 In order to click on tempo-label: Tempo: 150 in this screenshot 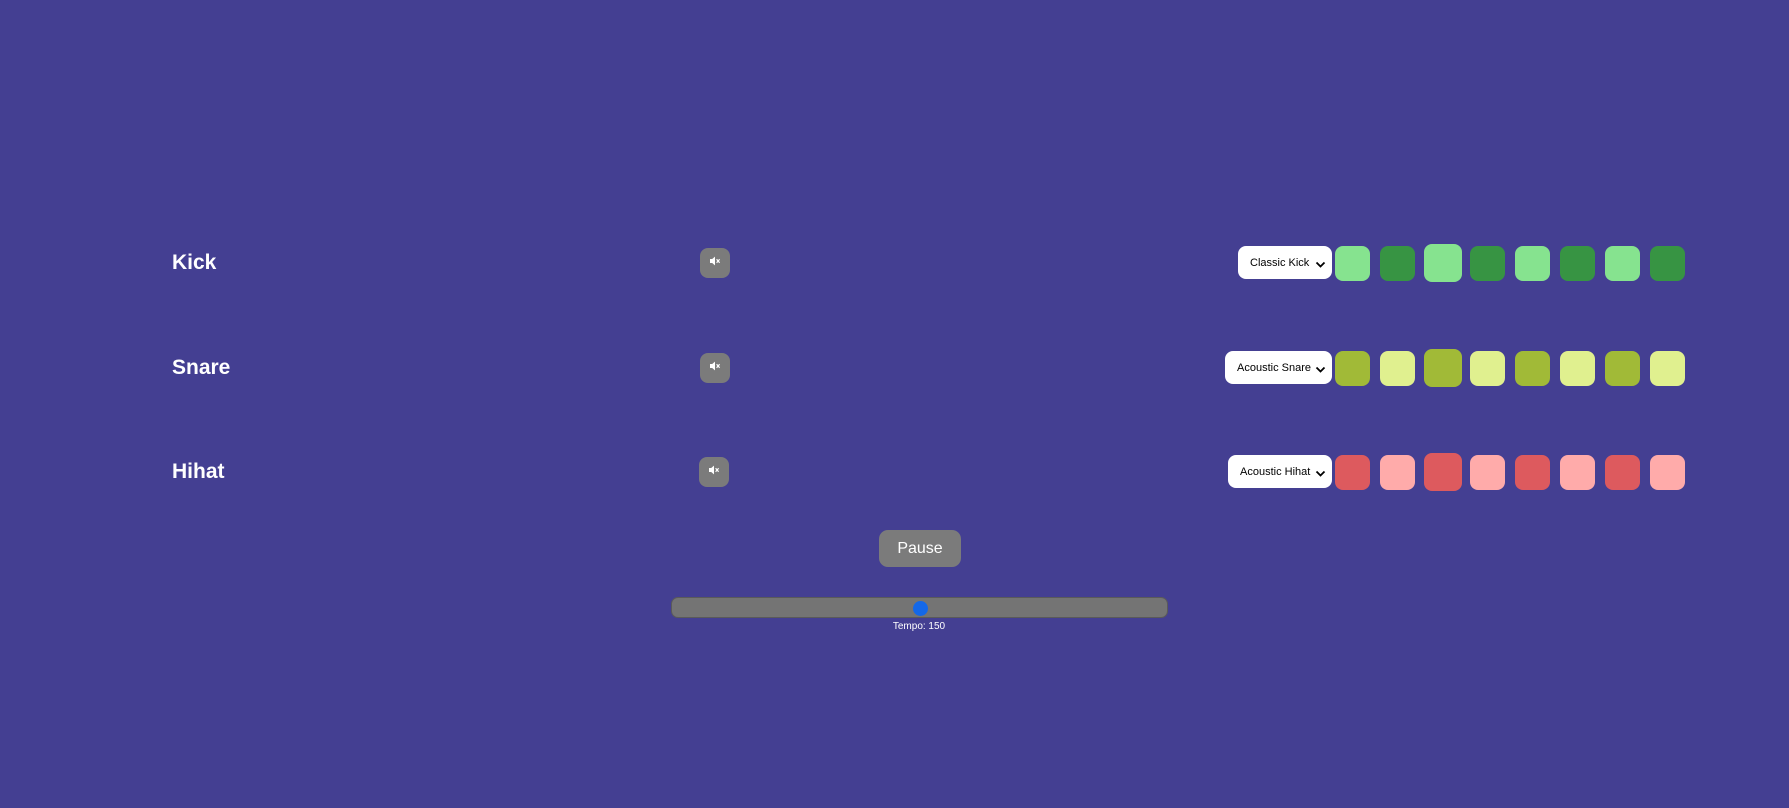, I will do `click(919, 626)`.